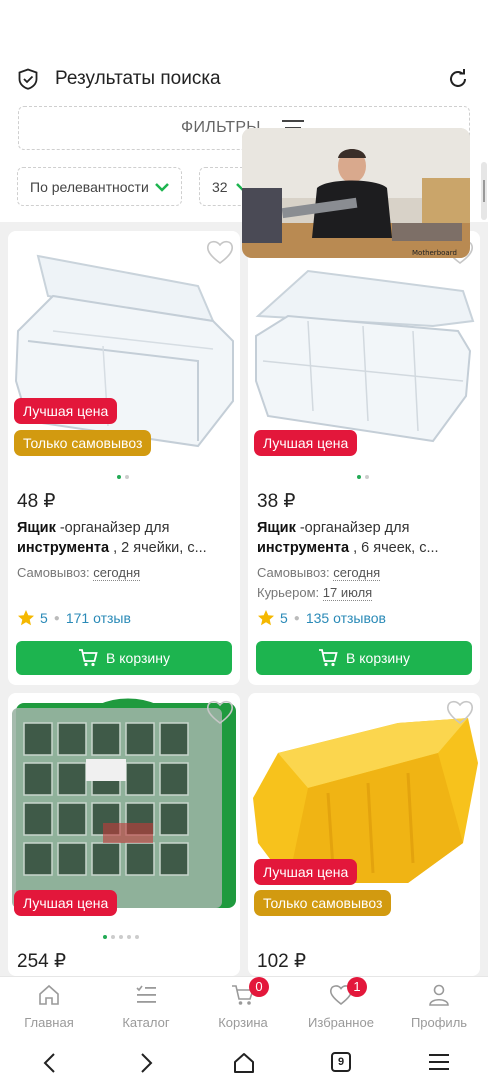 Image resolution: width=488 pixels, height=1090 pixels. I want to click on tab-home: Главная, so click(49, 1006).